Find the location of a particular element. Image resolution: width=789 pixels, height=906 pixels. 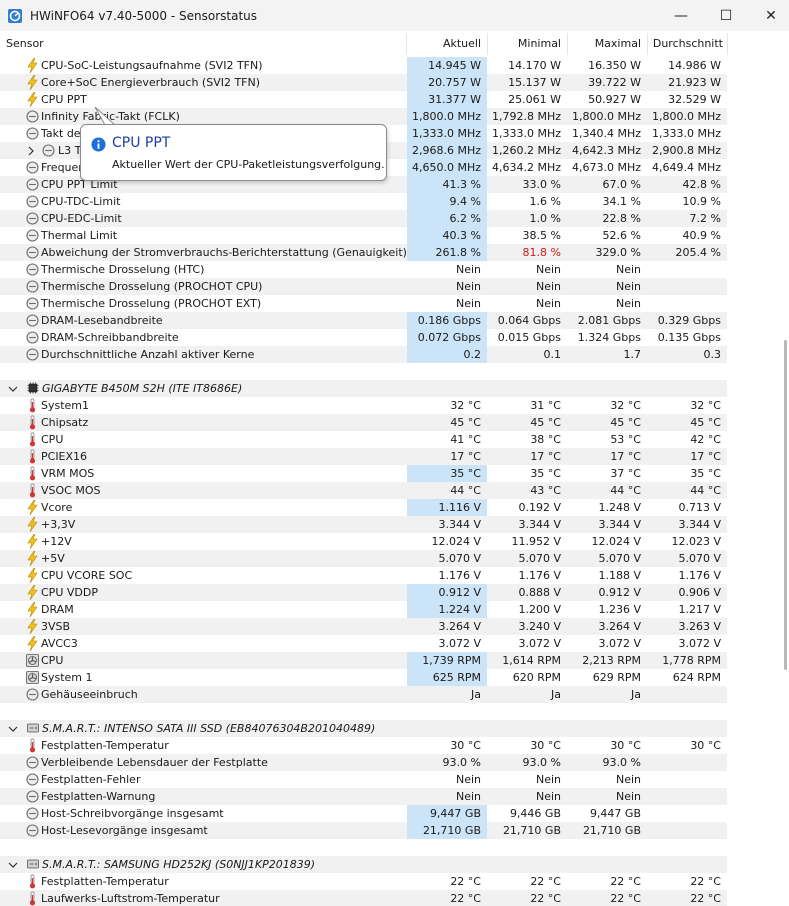

value-avg: 1.217 V is located at coordinates (699, 609).